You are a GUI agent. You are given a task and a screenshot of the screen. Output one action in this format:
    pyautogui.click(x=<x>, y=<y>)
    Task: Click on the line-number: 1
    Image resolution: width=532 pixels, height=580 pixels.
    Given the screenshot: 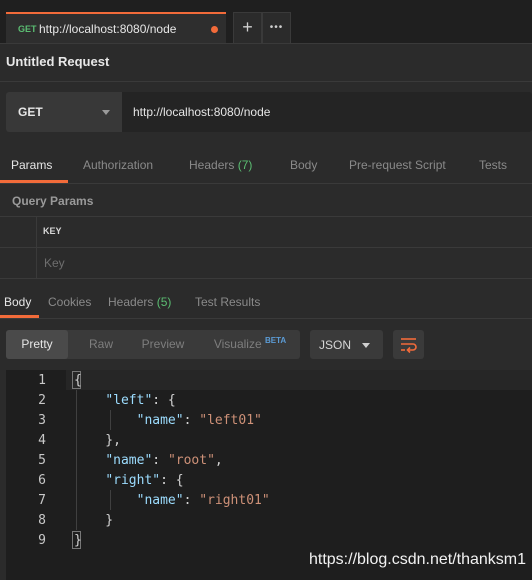 What is the action you would take?
    pyautogui.click(x=42, y=380)
    